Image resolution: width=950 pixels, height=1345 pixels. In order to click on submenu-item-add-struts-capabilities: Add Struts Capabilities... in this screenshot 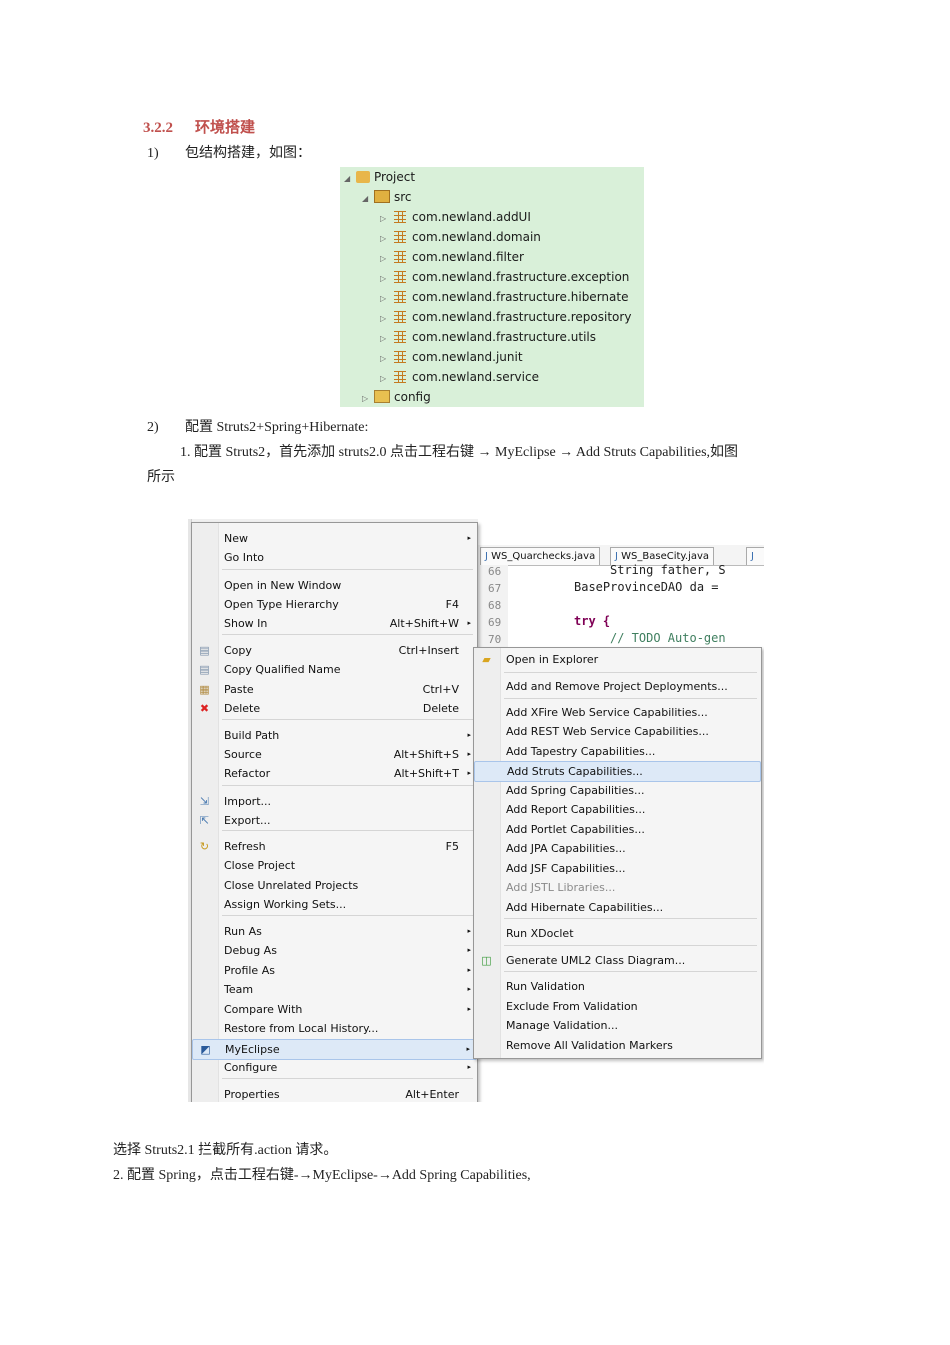, I will do `click(617, 771)`.